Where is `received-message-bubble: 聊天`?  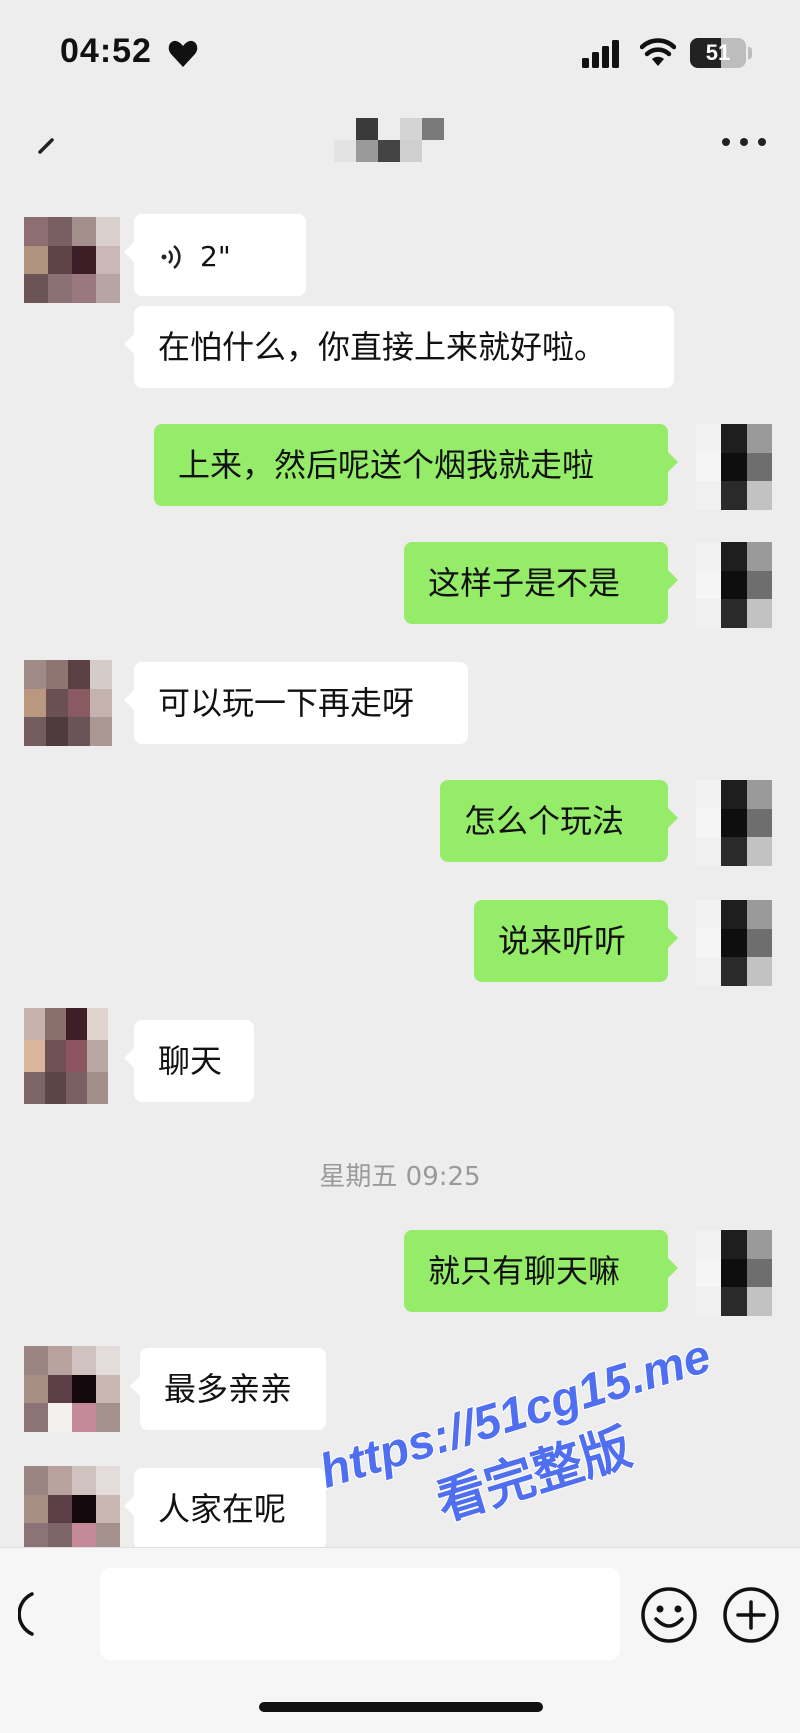
received-message-bubble: 聊天 is located at coordinates (189, 1061).